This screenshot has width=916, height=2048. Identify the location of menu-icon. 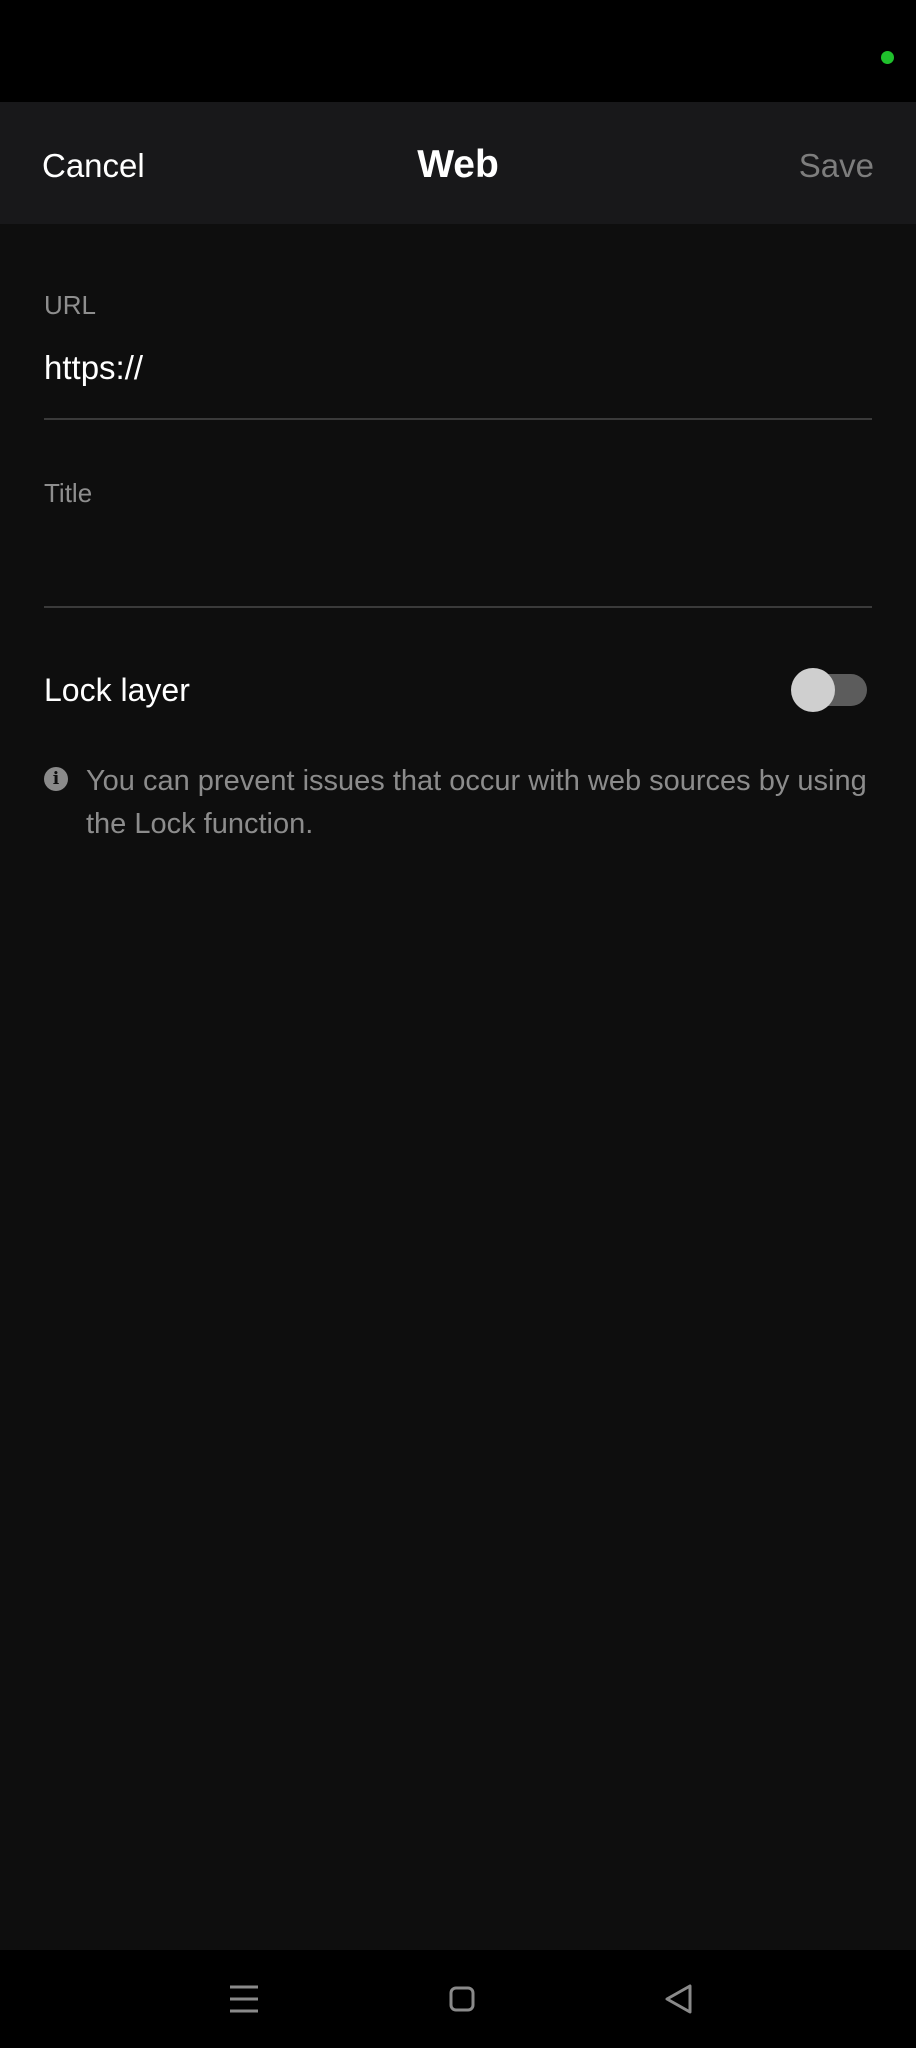
(244, 1999).